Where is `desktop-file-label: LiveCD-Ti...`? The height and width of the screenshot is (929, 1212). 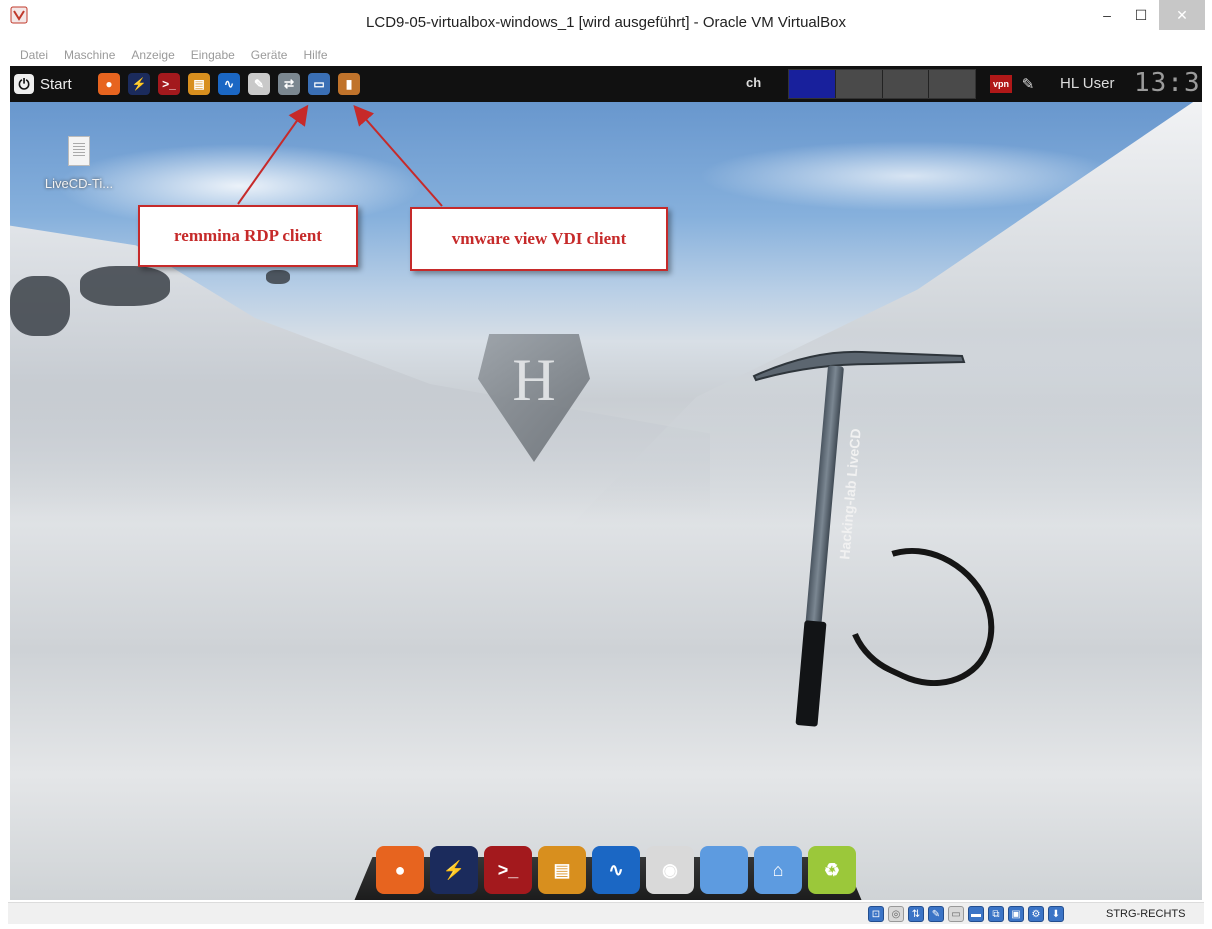 desktop-file-label: LiveCD-Ti... is located at coordinates (79, 183).